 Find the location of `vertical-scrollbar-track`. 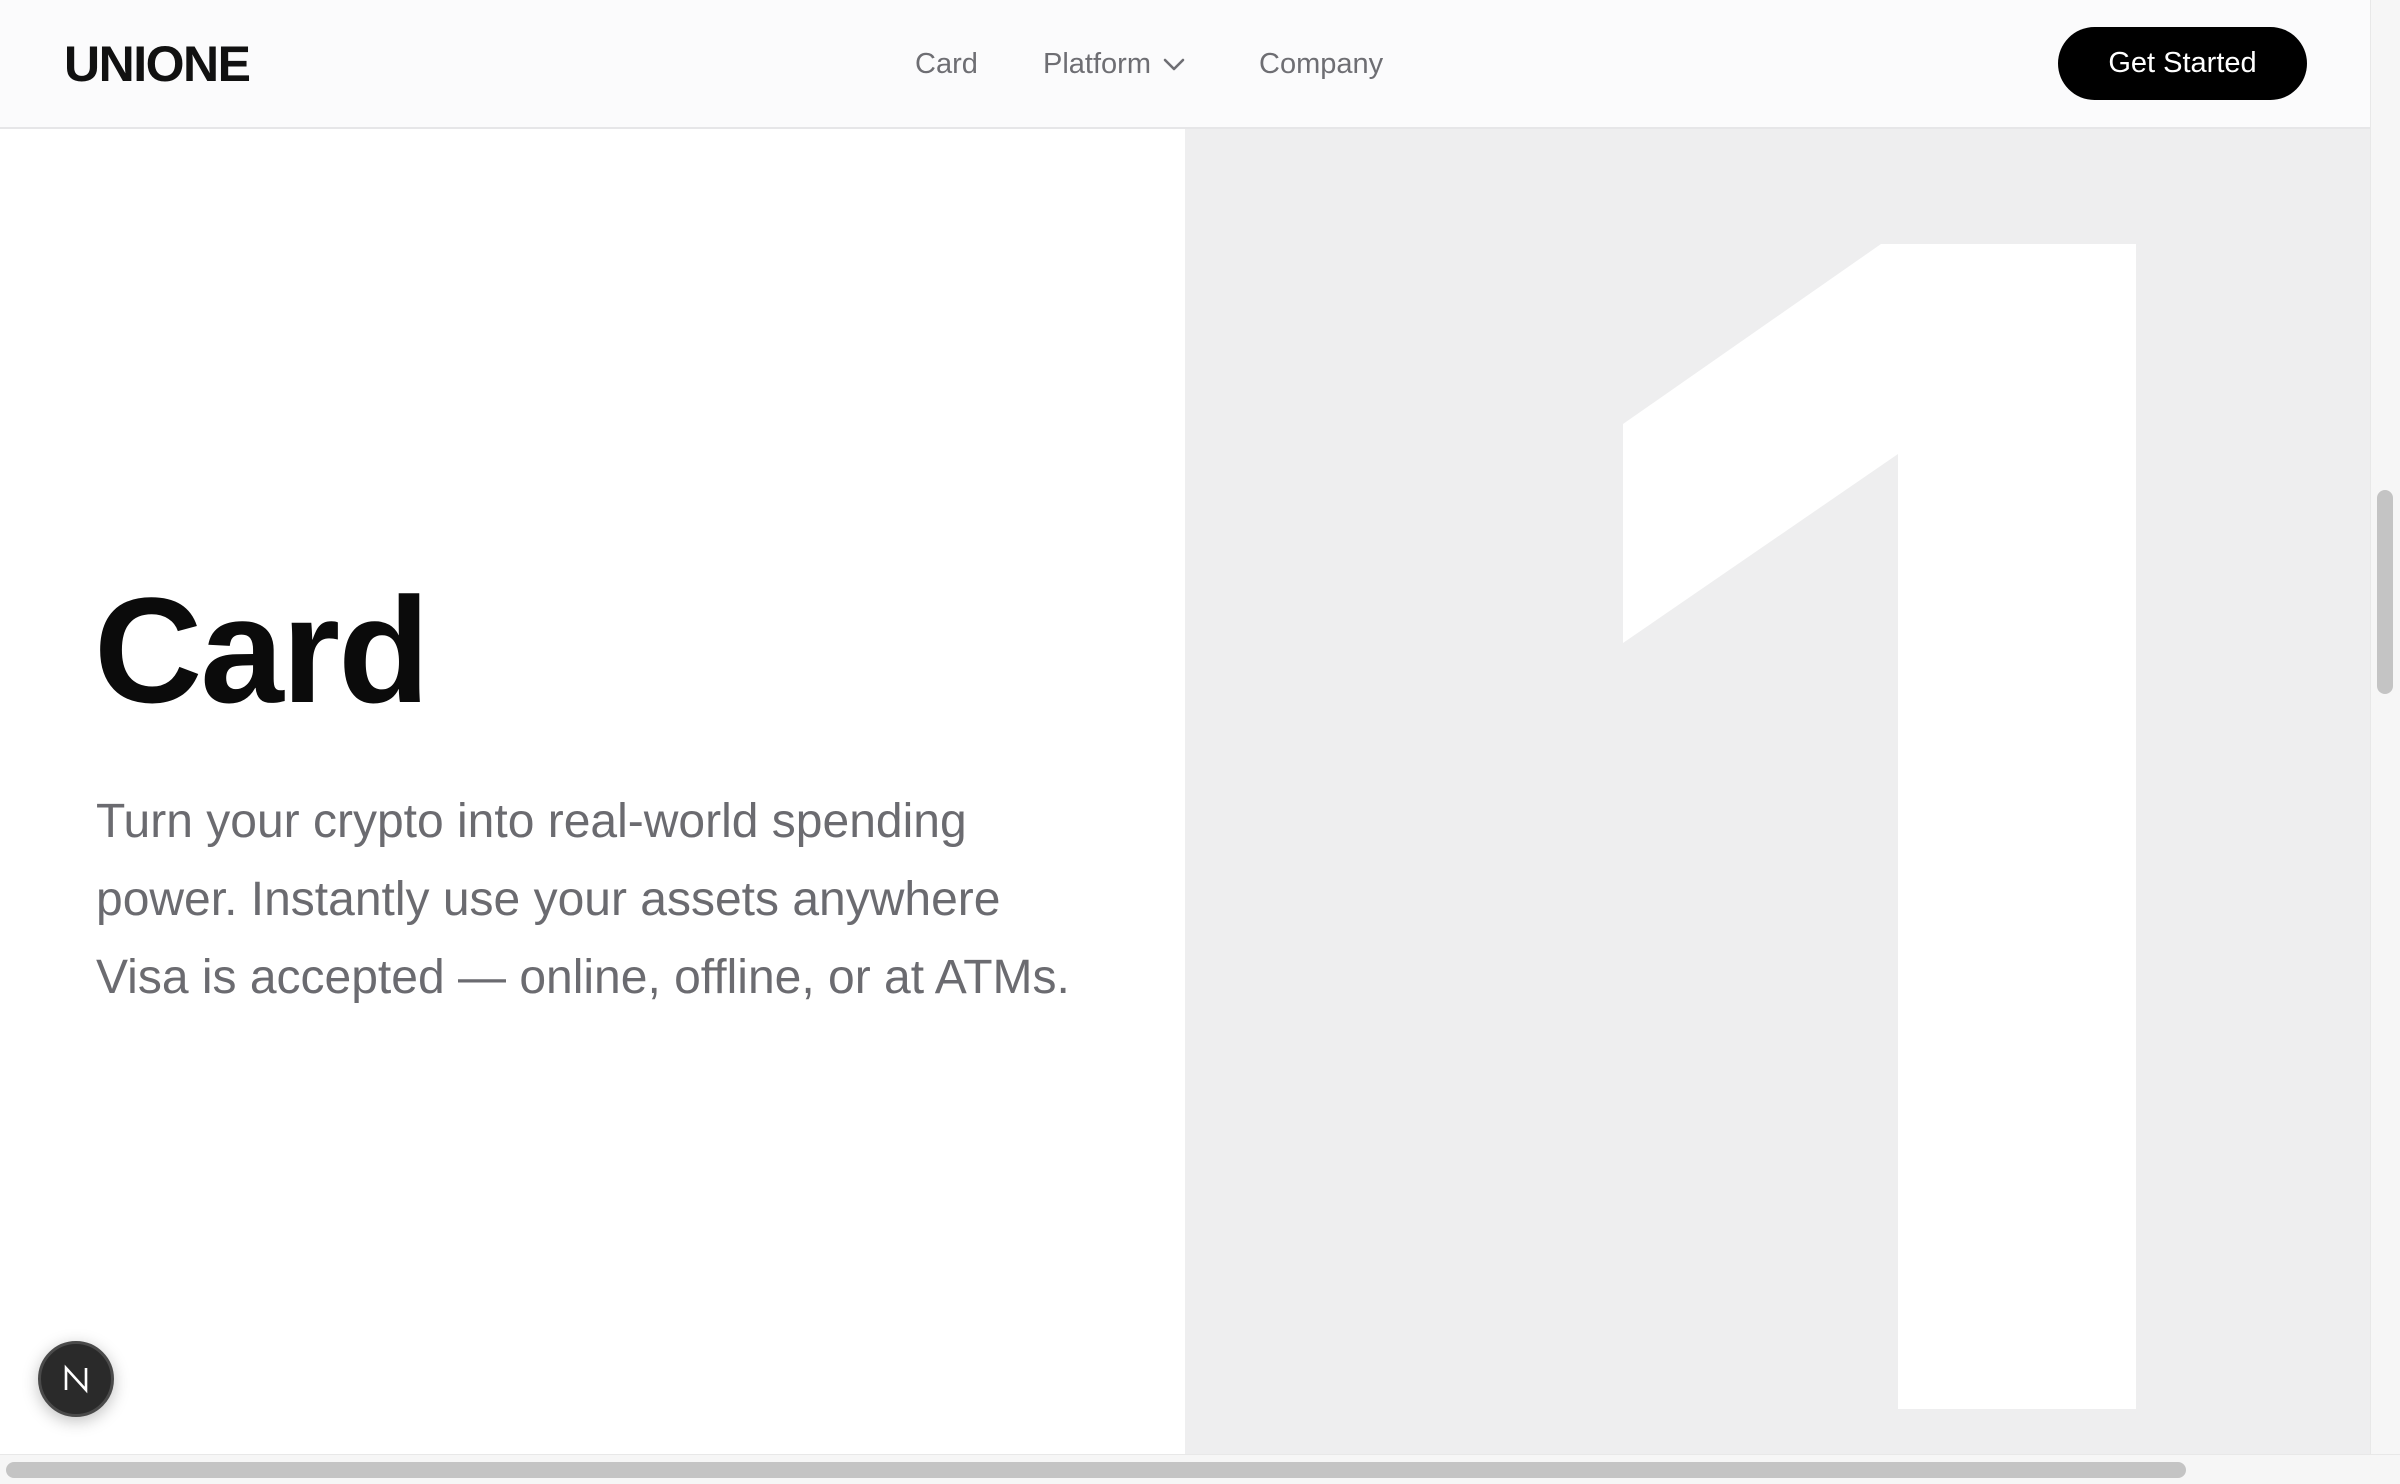

vertical-scrollbar-track is located at coordinates (2385, 727).